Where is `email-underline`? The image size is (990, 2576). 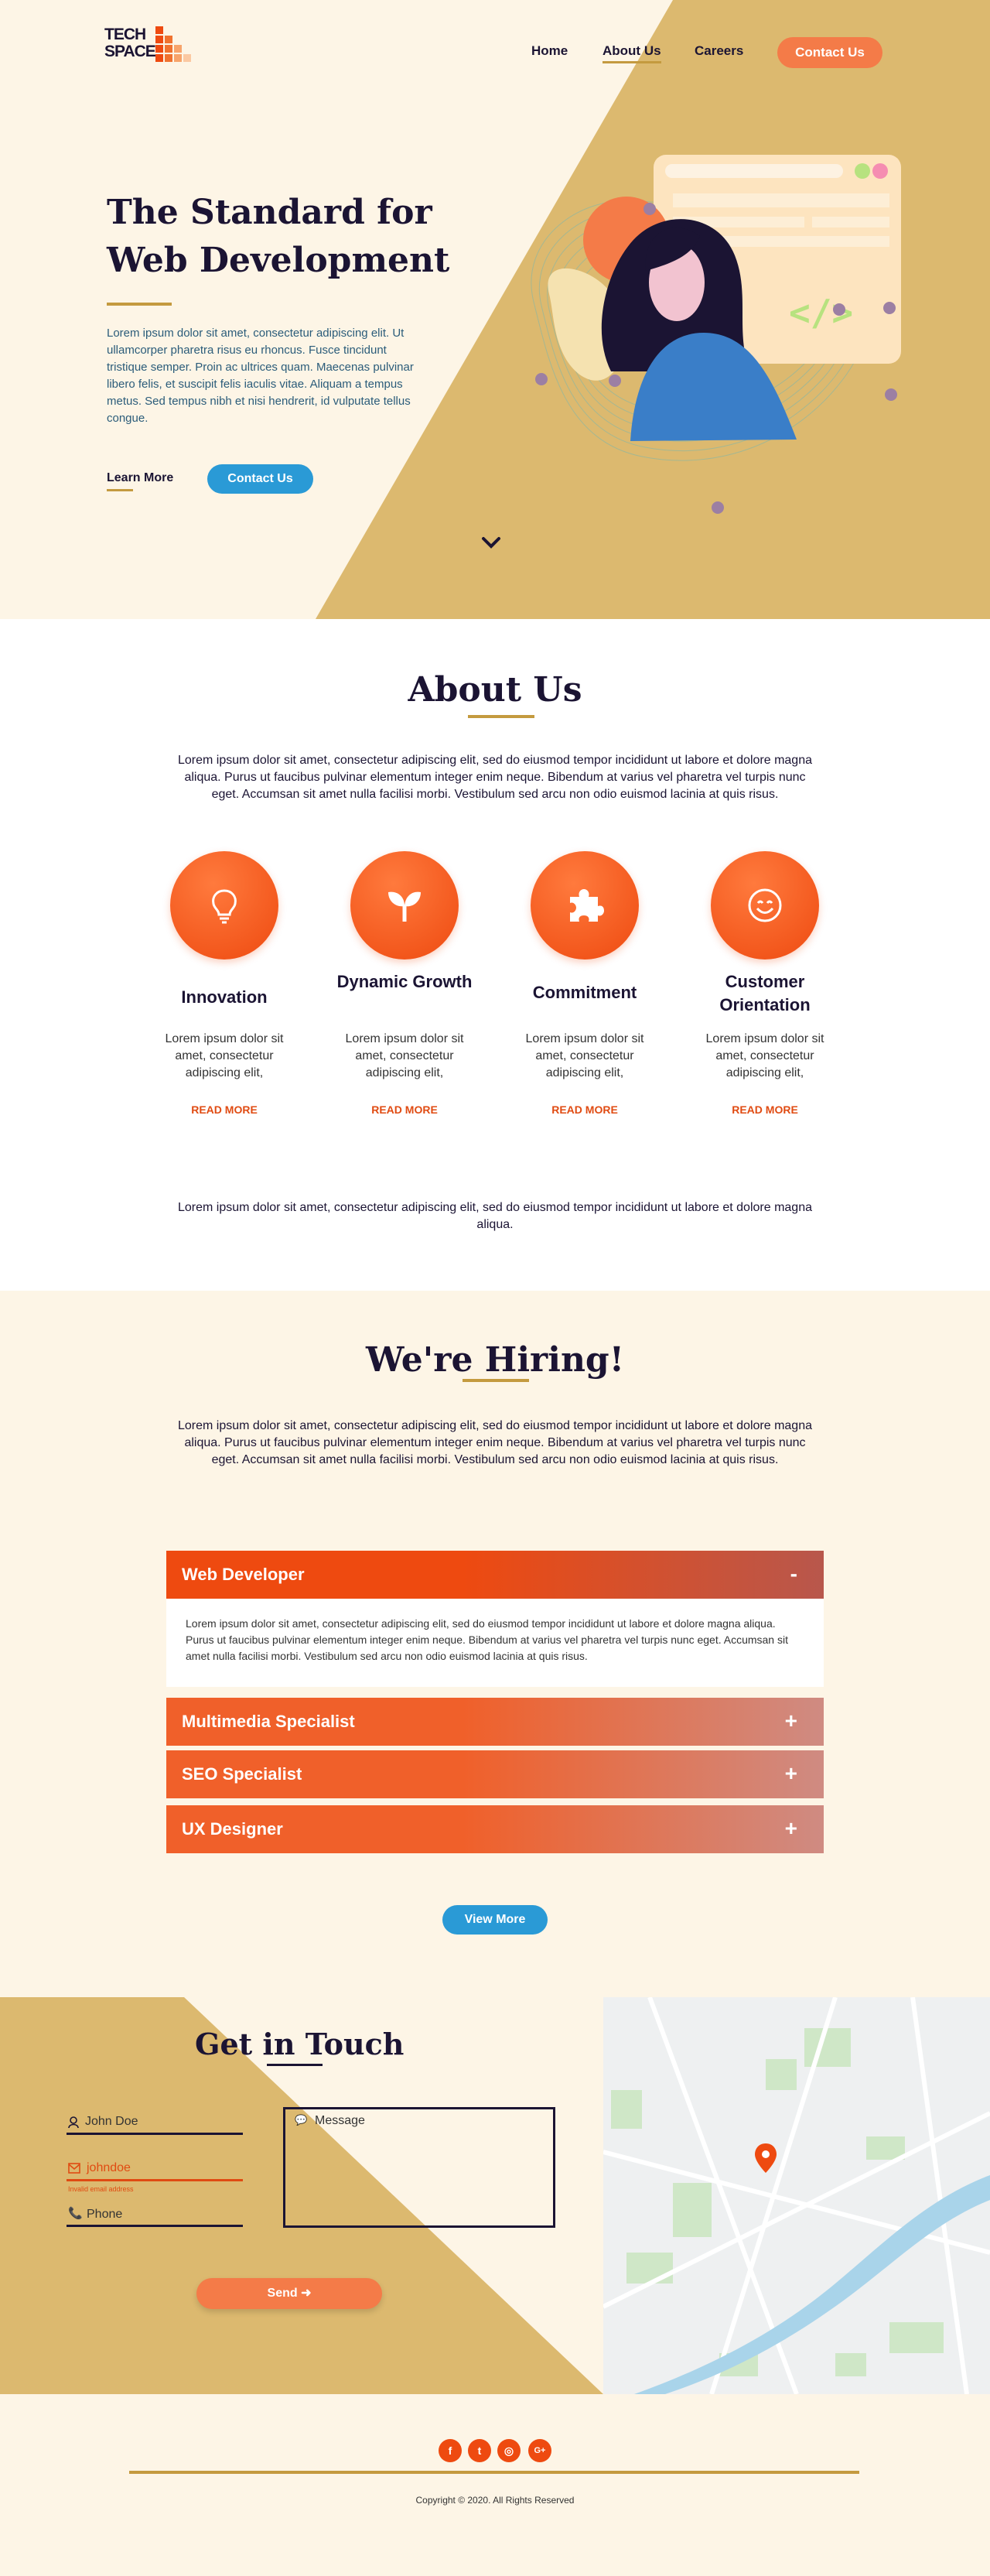 email-underline is located at coordinates (155, 2180).